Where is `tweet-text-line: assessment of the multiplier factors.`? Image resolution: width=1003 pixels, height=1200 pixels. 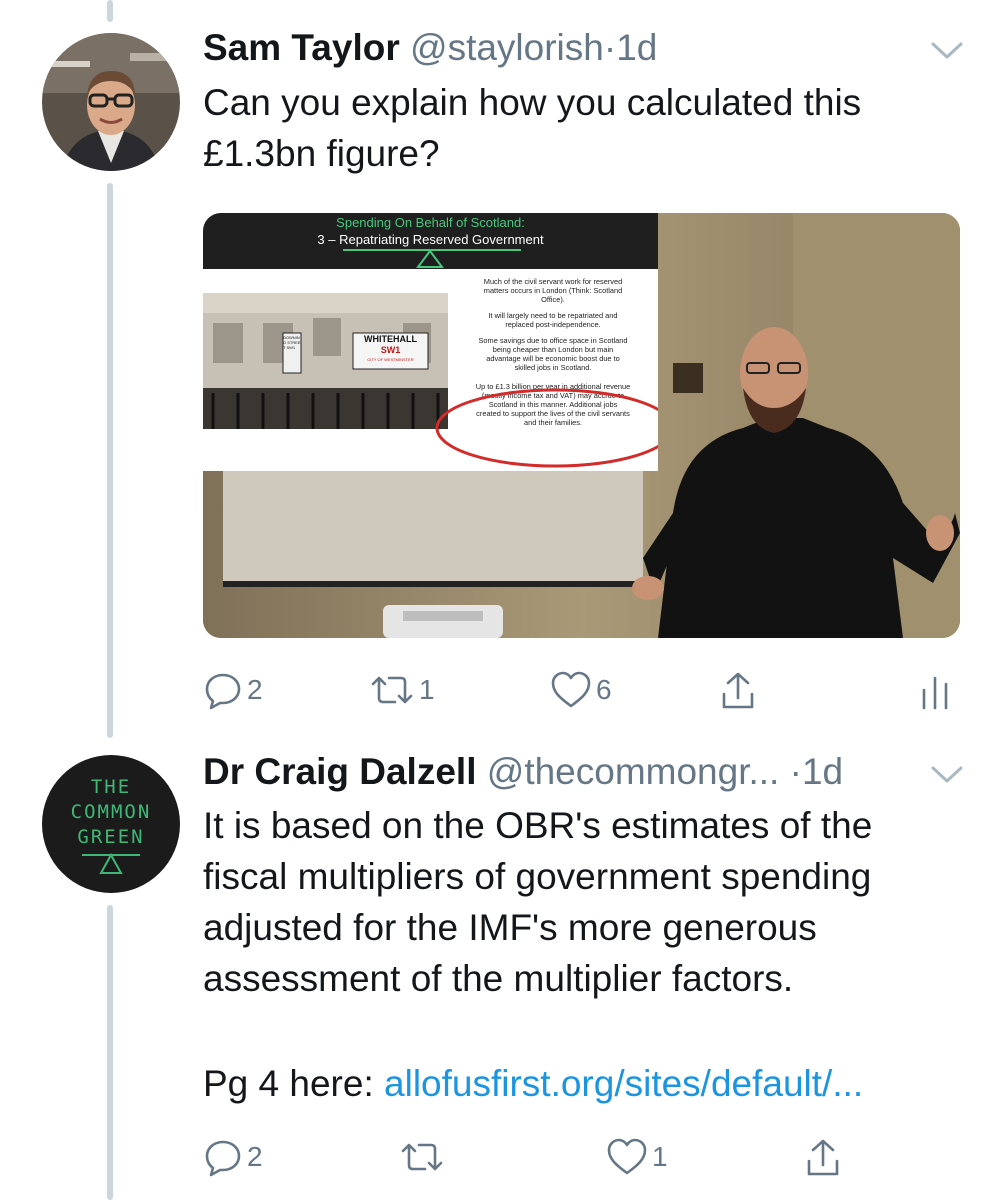 tweet-text-line: assessment of the multiplier factors. is located at coordinates (498, 978).